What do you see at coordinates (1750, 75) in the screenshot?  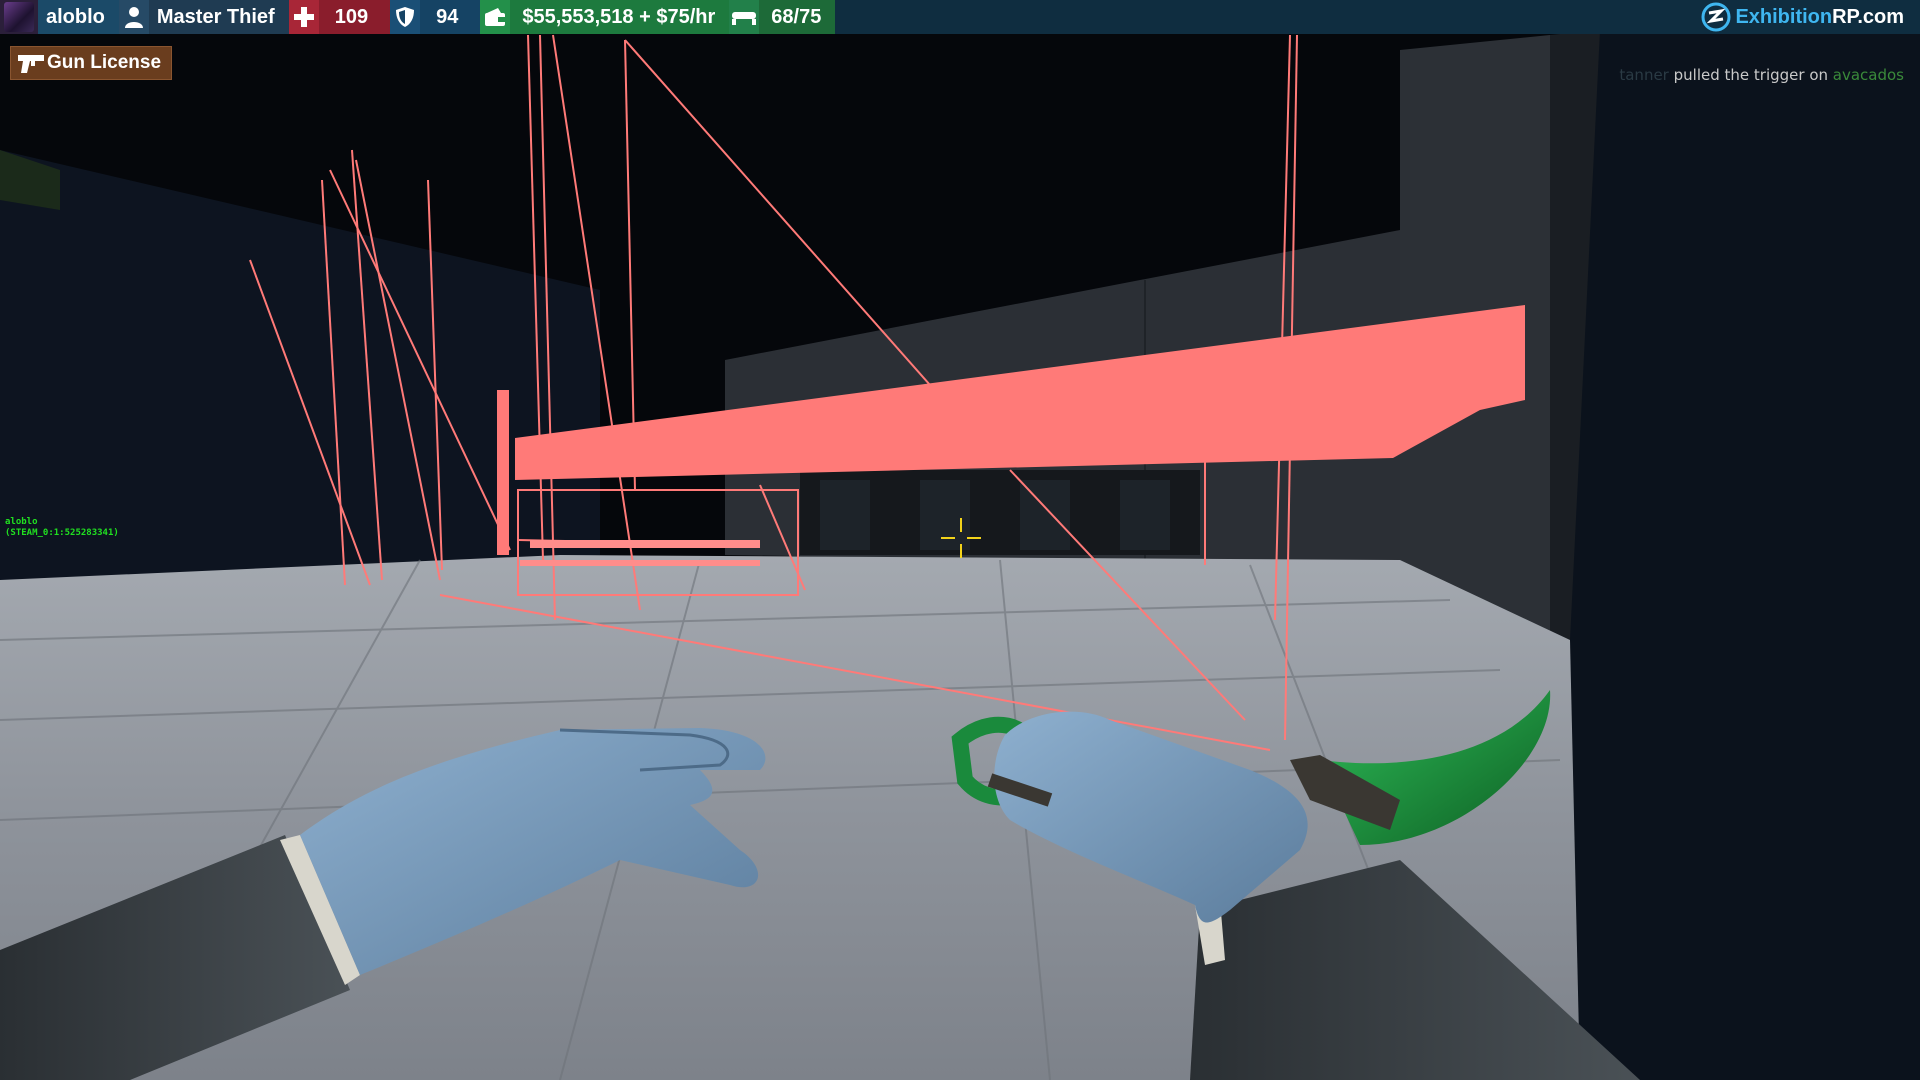 I see `killfeed-action: pulled the trigger on` at bounding box center [1750, 75].